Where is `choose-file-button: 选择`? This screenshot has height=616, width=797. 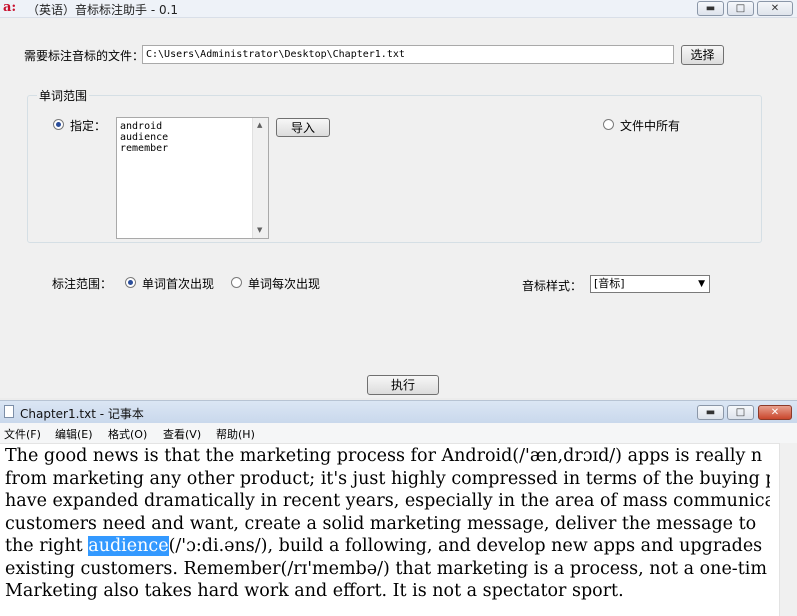
choose-file-button: 选择 is located at coordinates (702, 55).